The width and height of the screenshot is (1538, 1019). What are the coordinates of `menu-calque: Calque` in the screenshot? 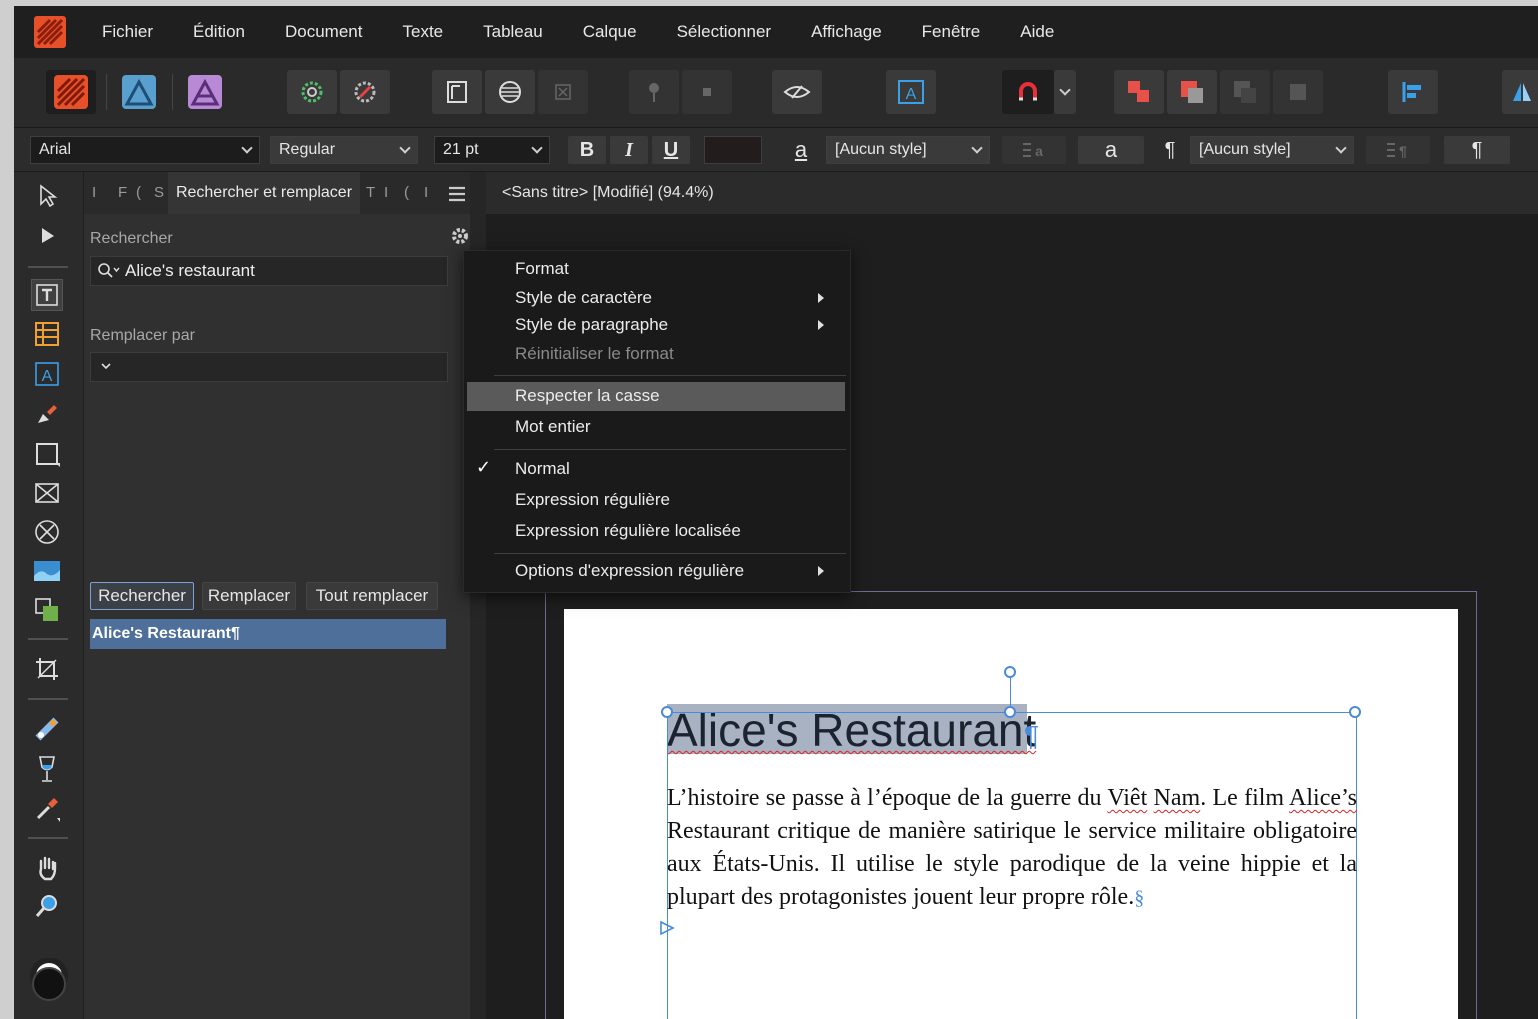 It's located at (610, 32).